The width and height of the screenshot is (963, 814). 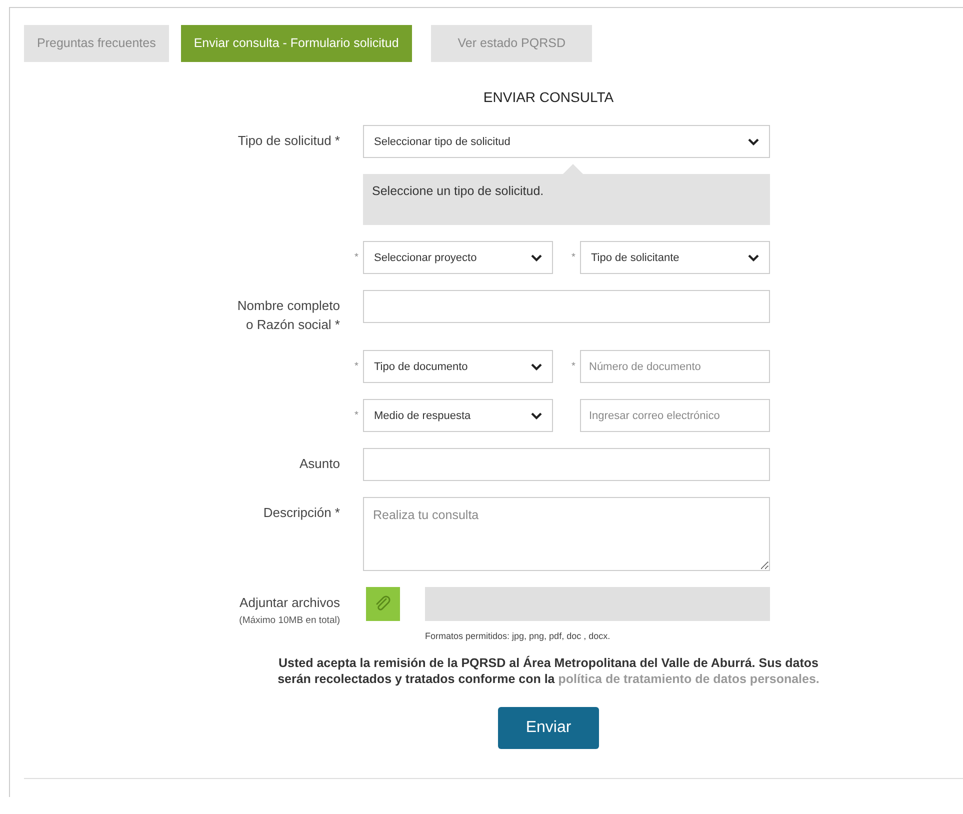 I want to click on field-label: Adjuntar archivos, so click(x=289, y=603).